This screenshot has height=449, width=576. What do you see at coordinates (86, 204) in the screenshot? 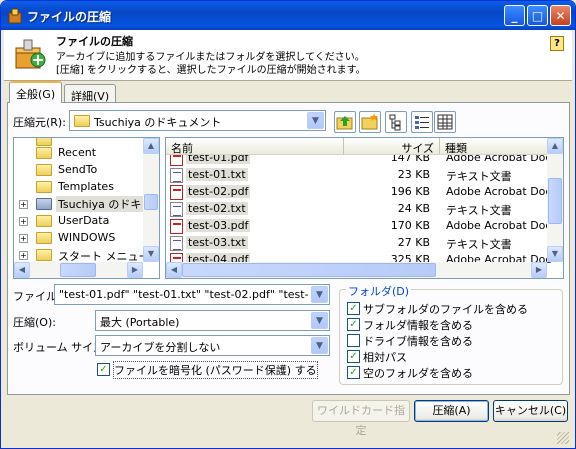
I see `tree-item-my-documents: + Tsuchiya のドキュメ` at bounding box center [86, 204].